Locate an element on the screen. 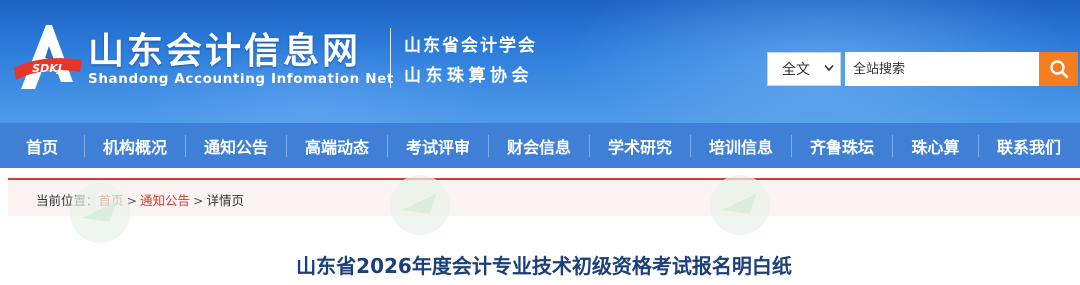 This screenshot has height=285, width=1080. nav-item-finance-info: 财会信息 is located at coordinates (539, 145).